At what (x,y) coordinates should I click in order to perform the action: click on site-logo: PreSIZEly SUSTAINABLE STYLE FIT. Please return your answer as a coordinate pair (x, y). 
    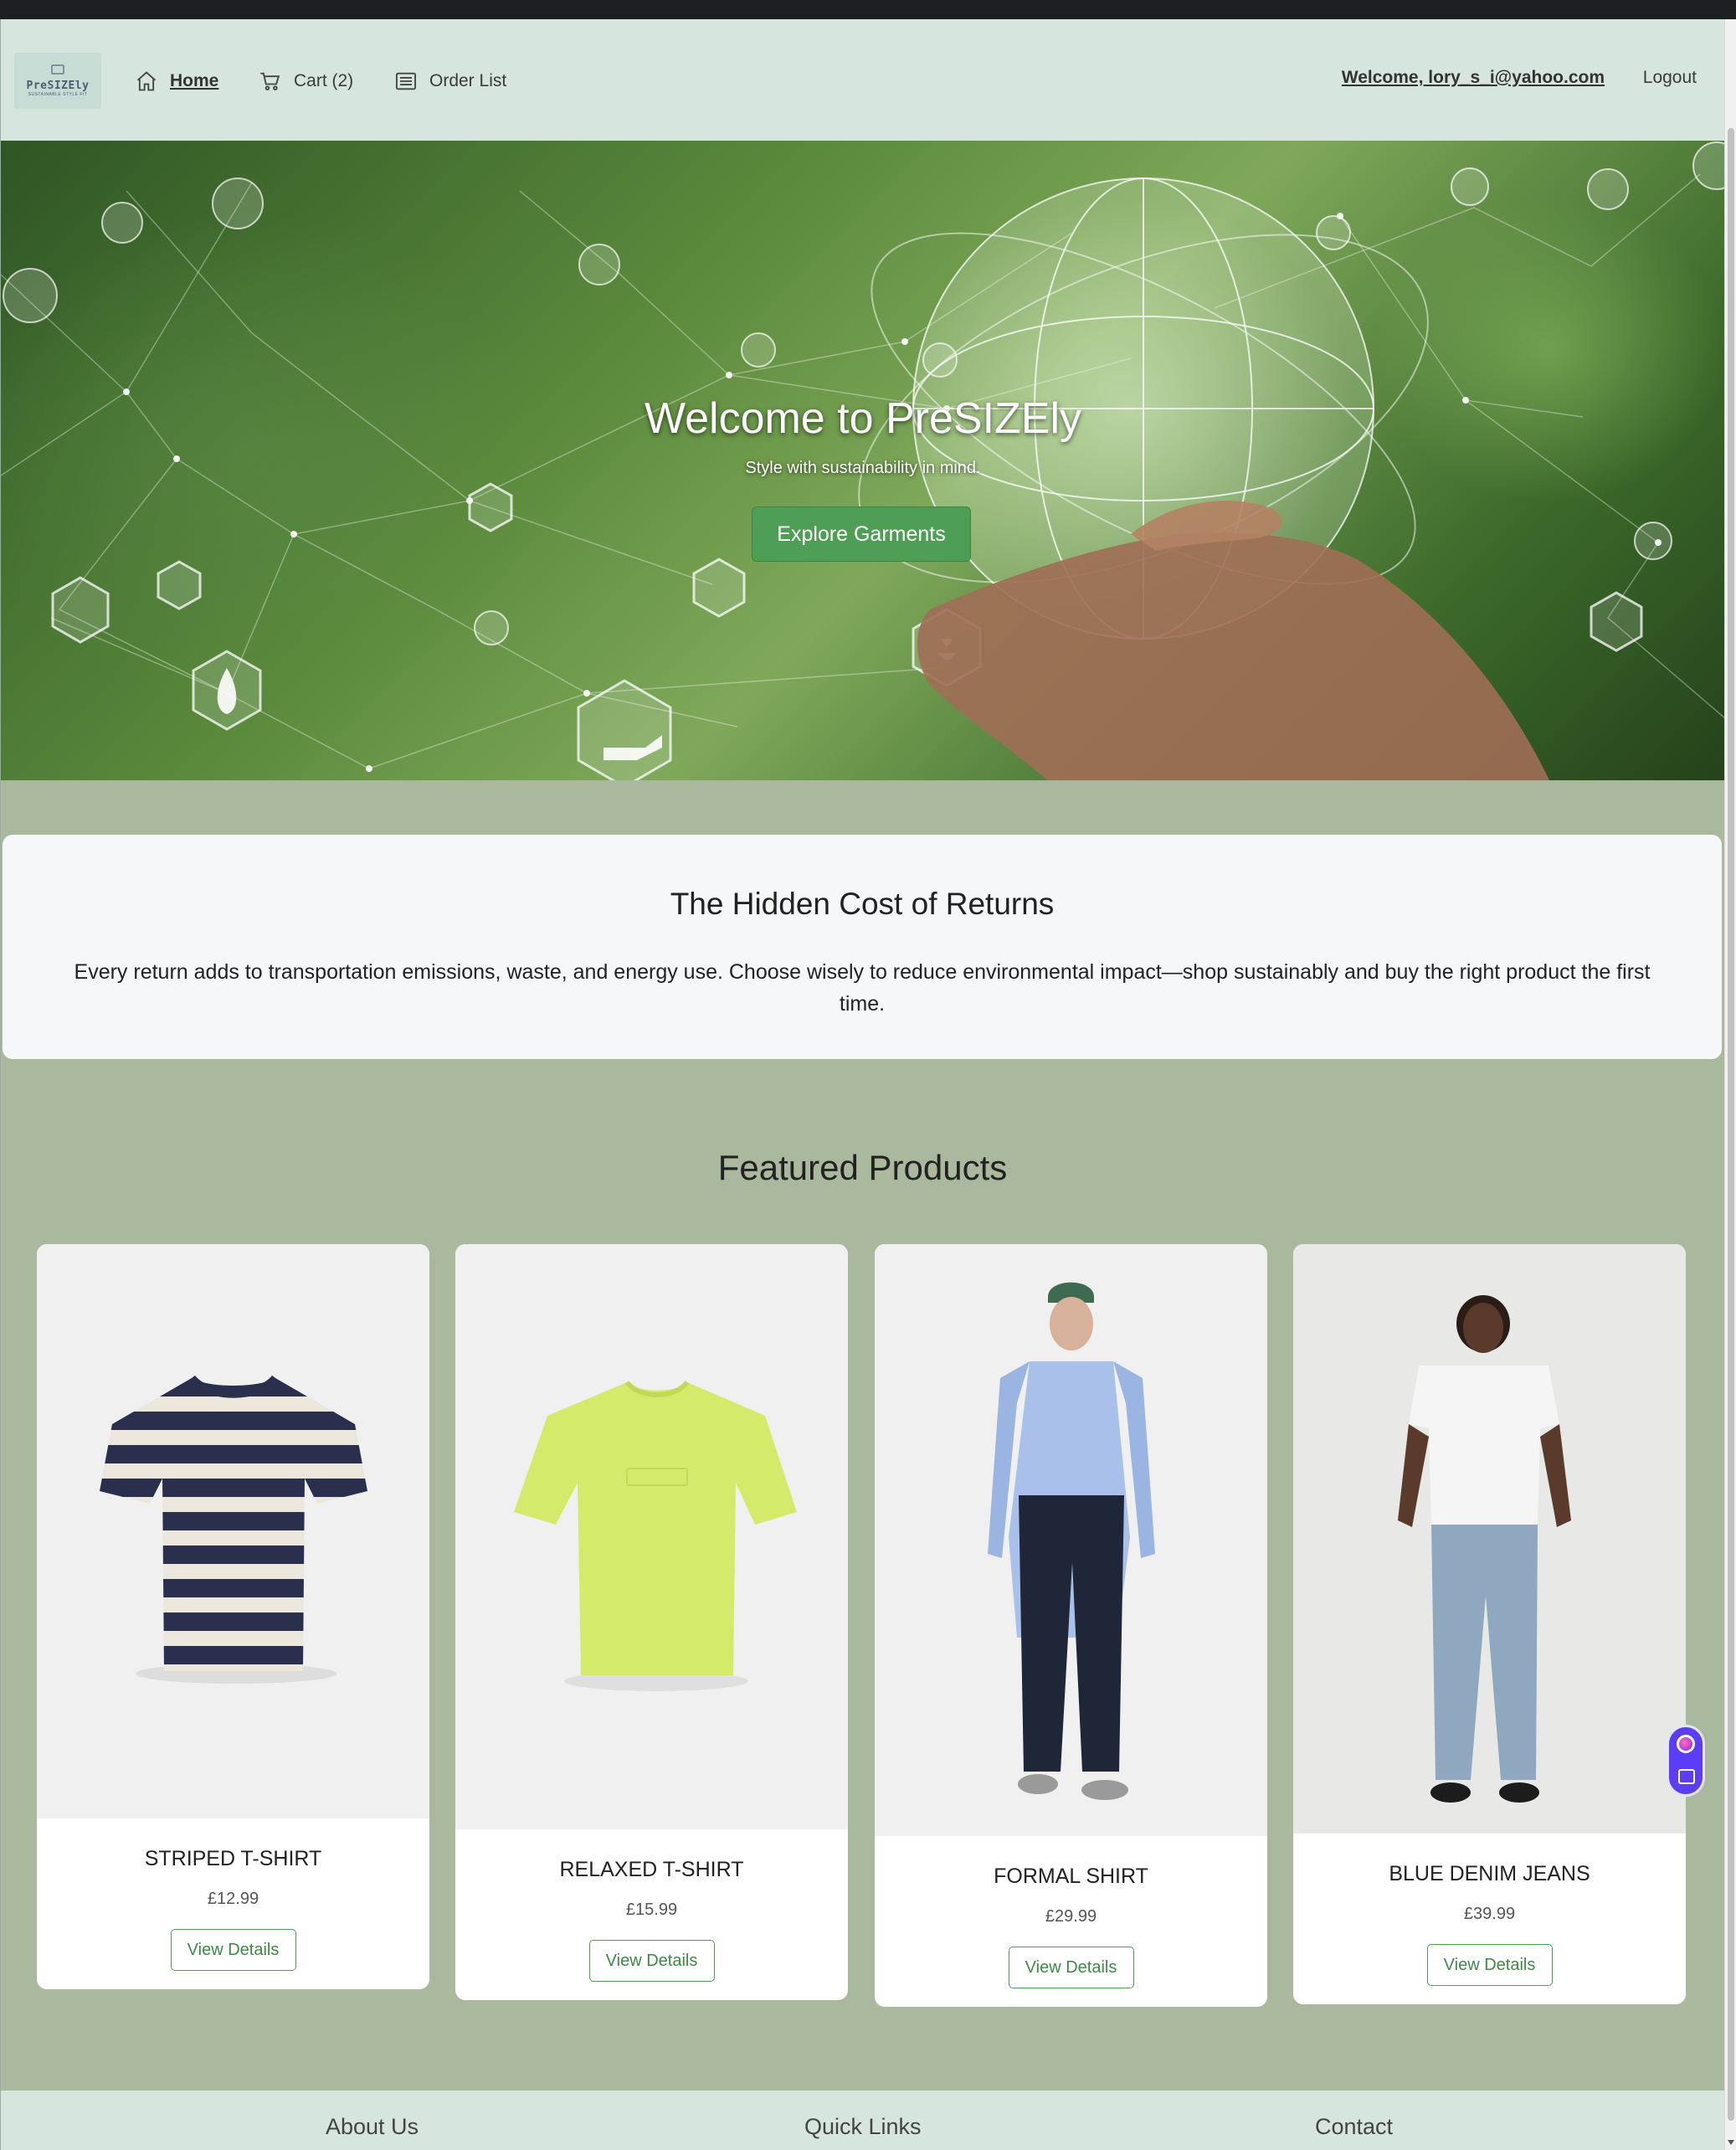
    Looking at the image, I should click on (57, 81).